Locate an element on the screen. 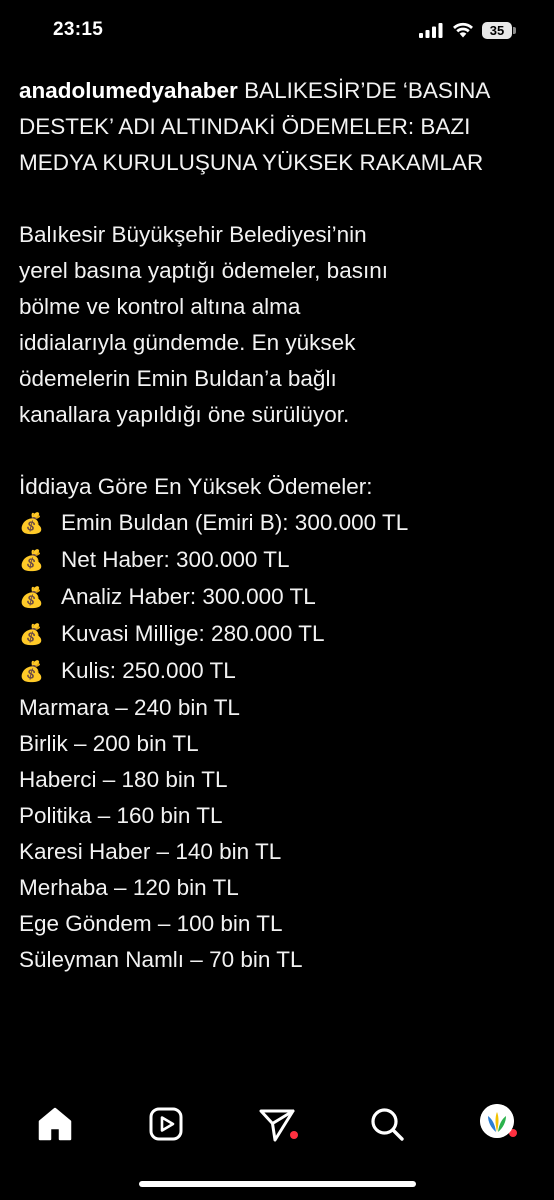 Image resolution: width=554 pixels, height=1200 pixels. signal-icon is located at coordinates (431, 30).